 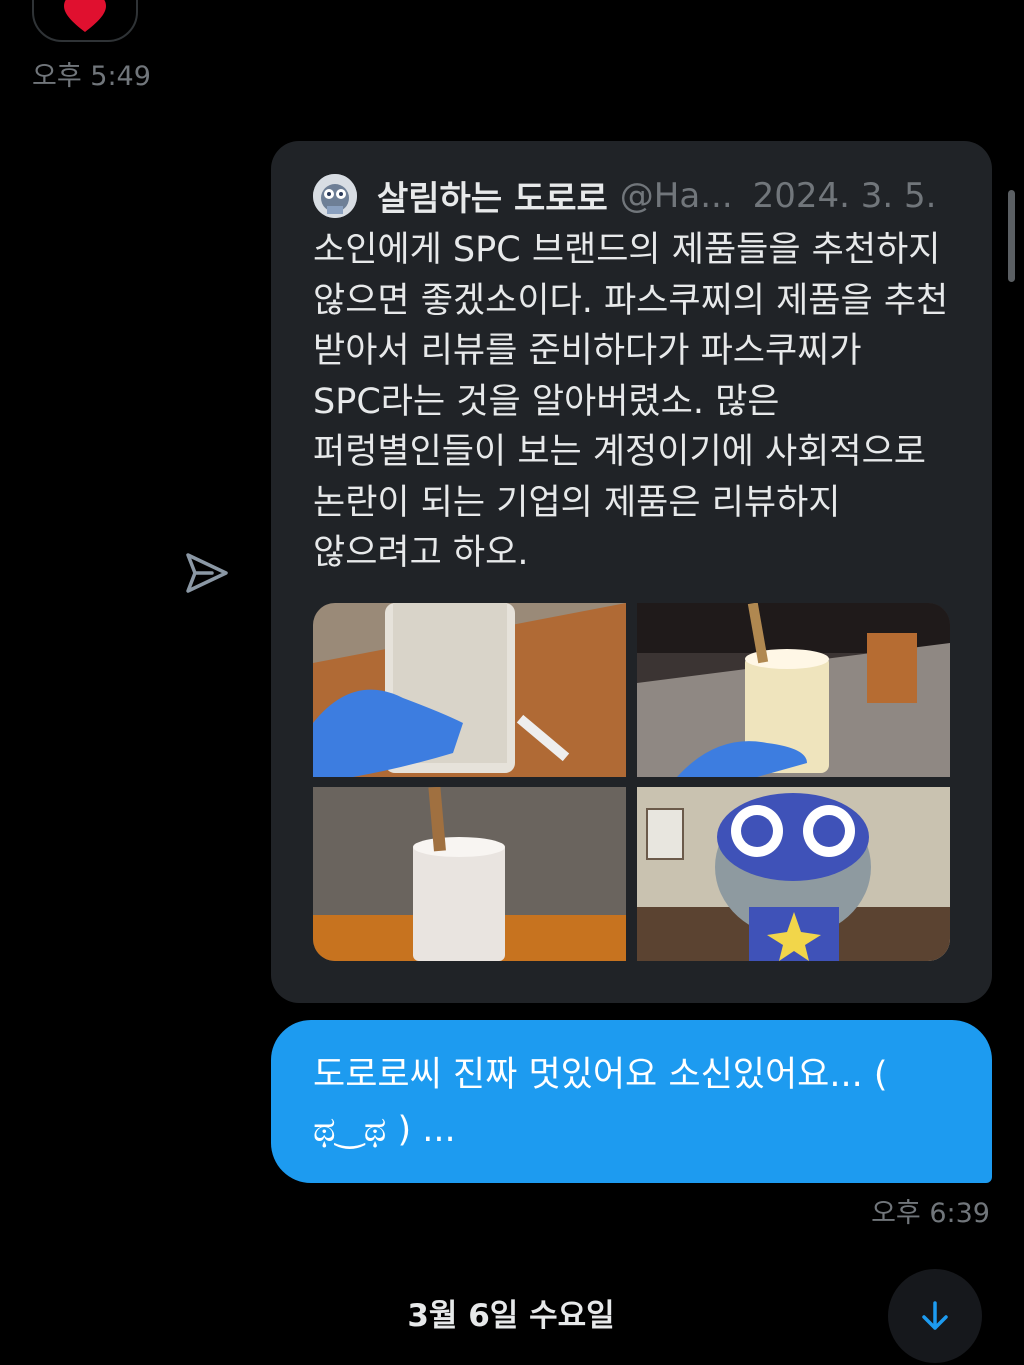 What do you see at coordinates (844, 195) in the screenshot?
I see `tweet-date: 2024. 3. 5.` at bounding box center [844, 195].